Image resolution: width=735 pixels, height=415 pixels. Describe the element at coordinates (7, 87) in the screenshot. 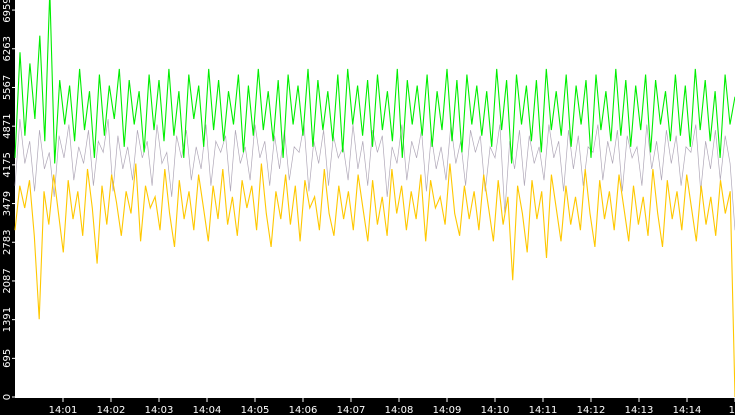

I see `y-tick-label: 5567` at that location.